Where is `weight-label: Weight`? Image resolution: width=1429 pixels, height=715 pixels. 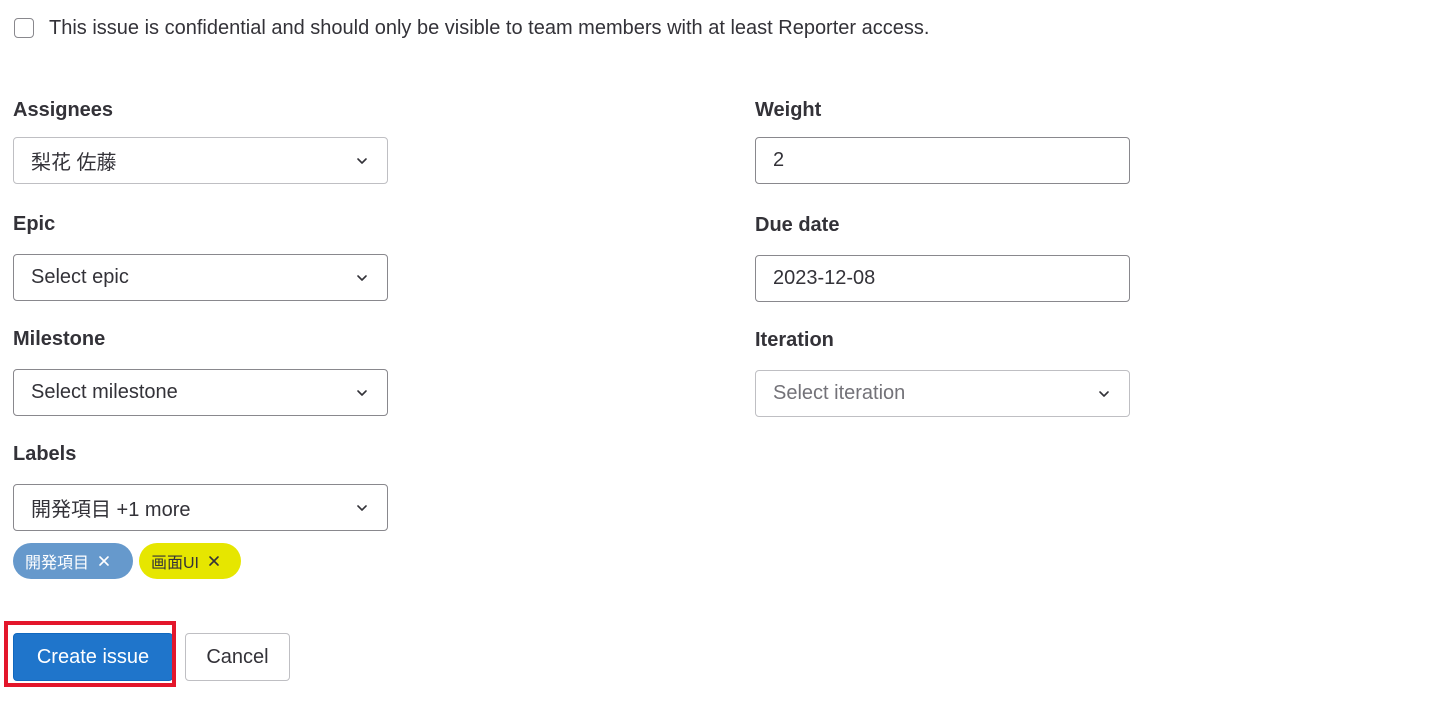
weight-label: Weight is located at coordinates (788, 110).